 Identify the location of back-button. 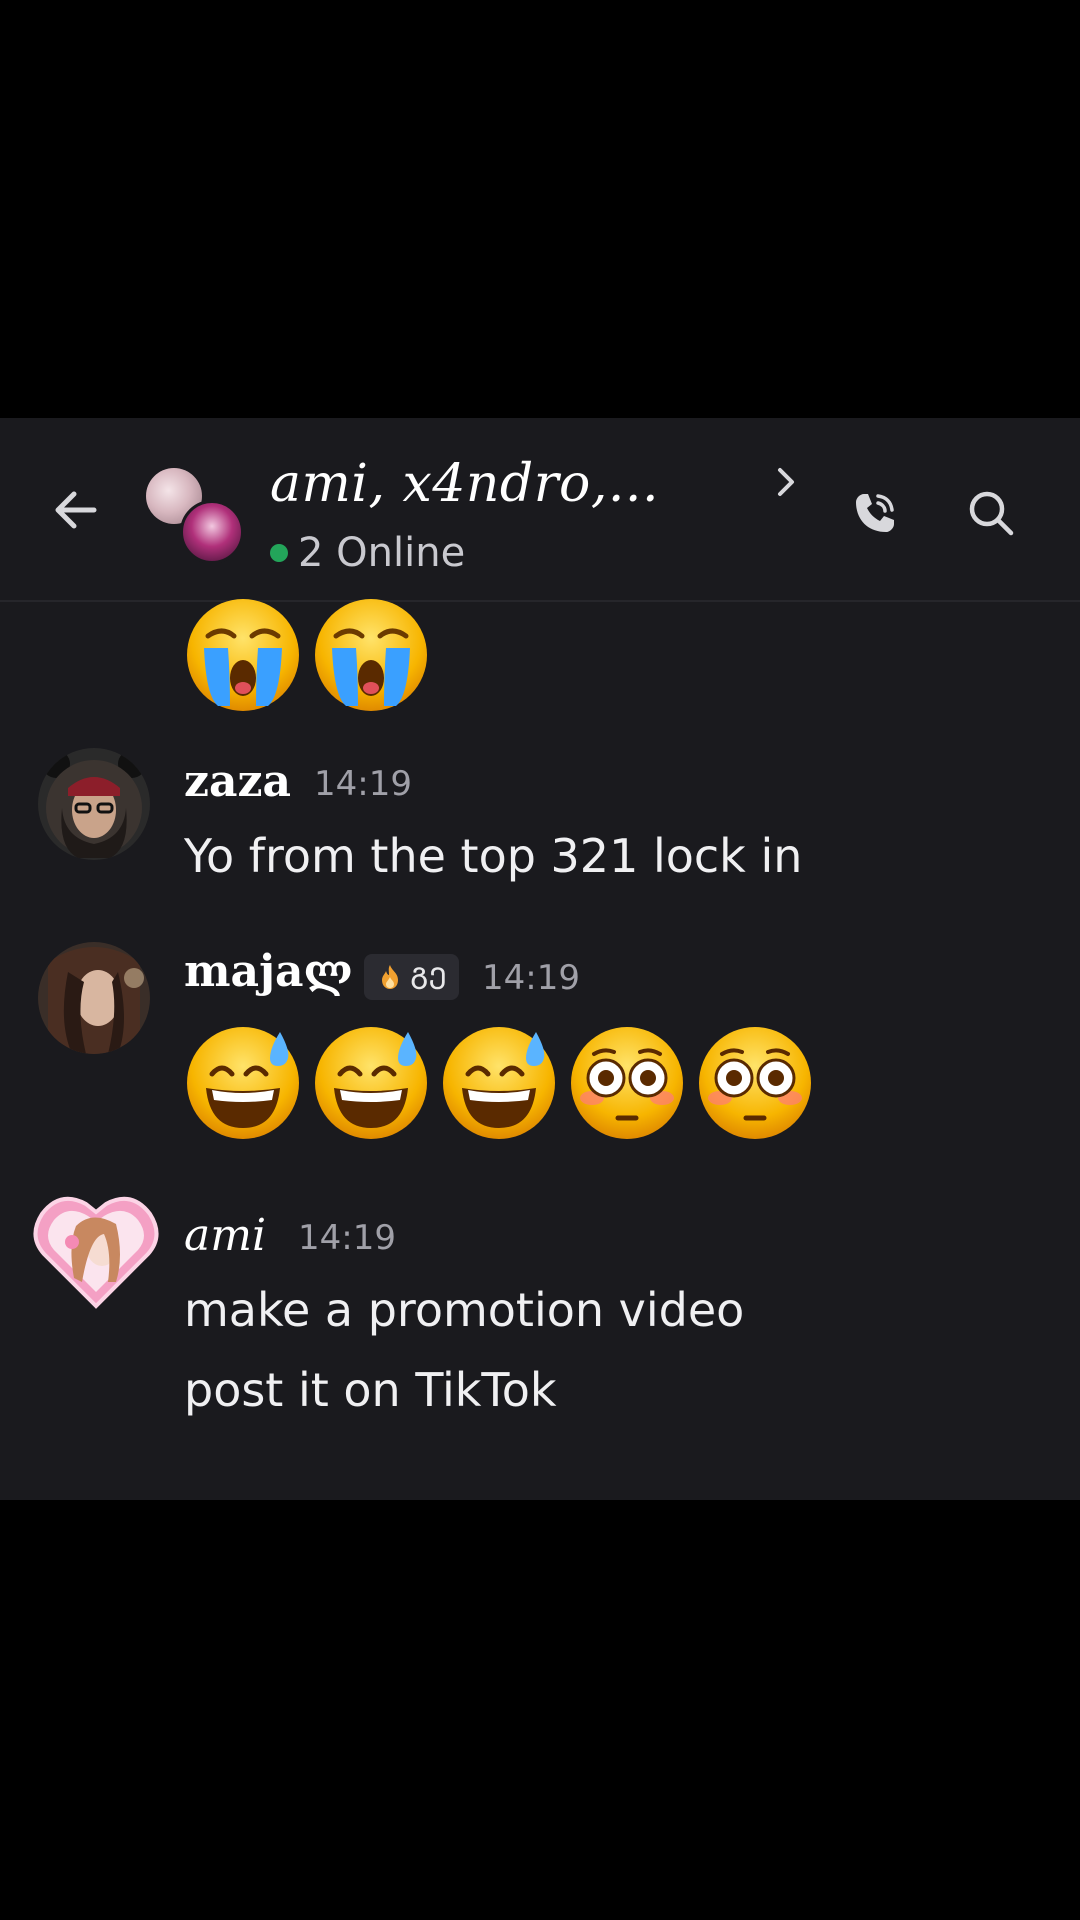
(76, 510).